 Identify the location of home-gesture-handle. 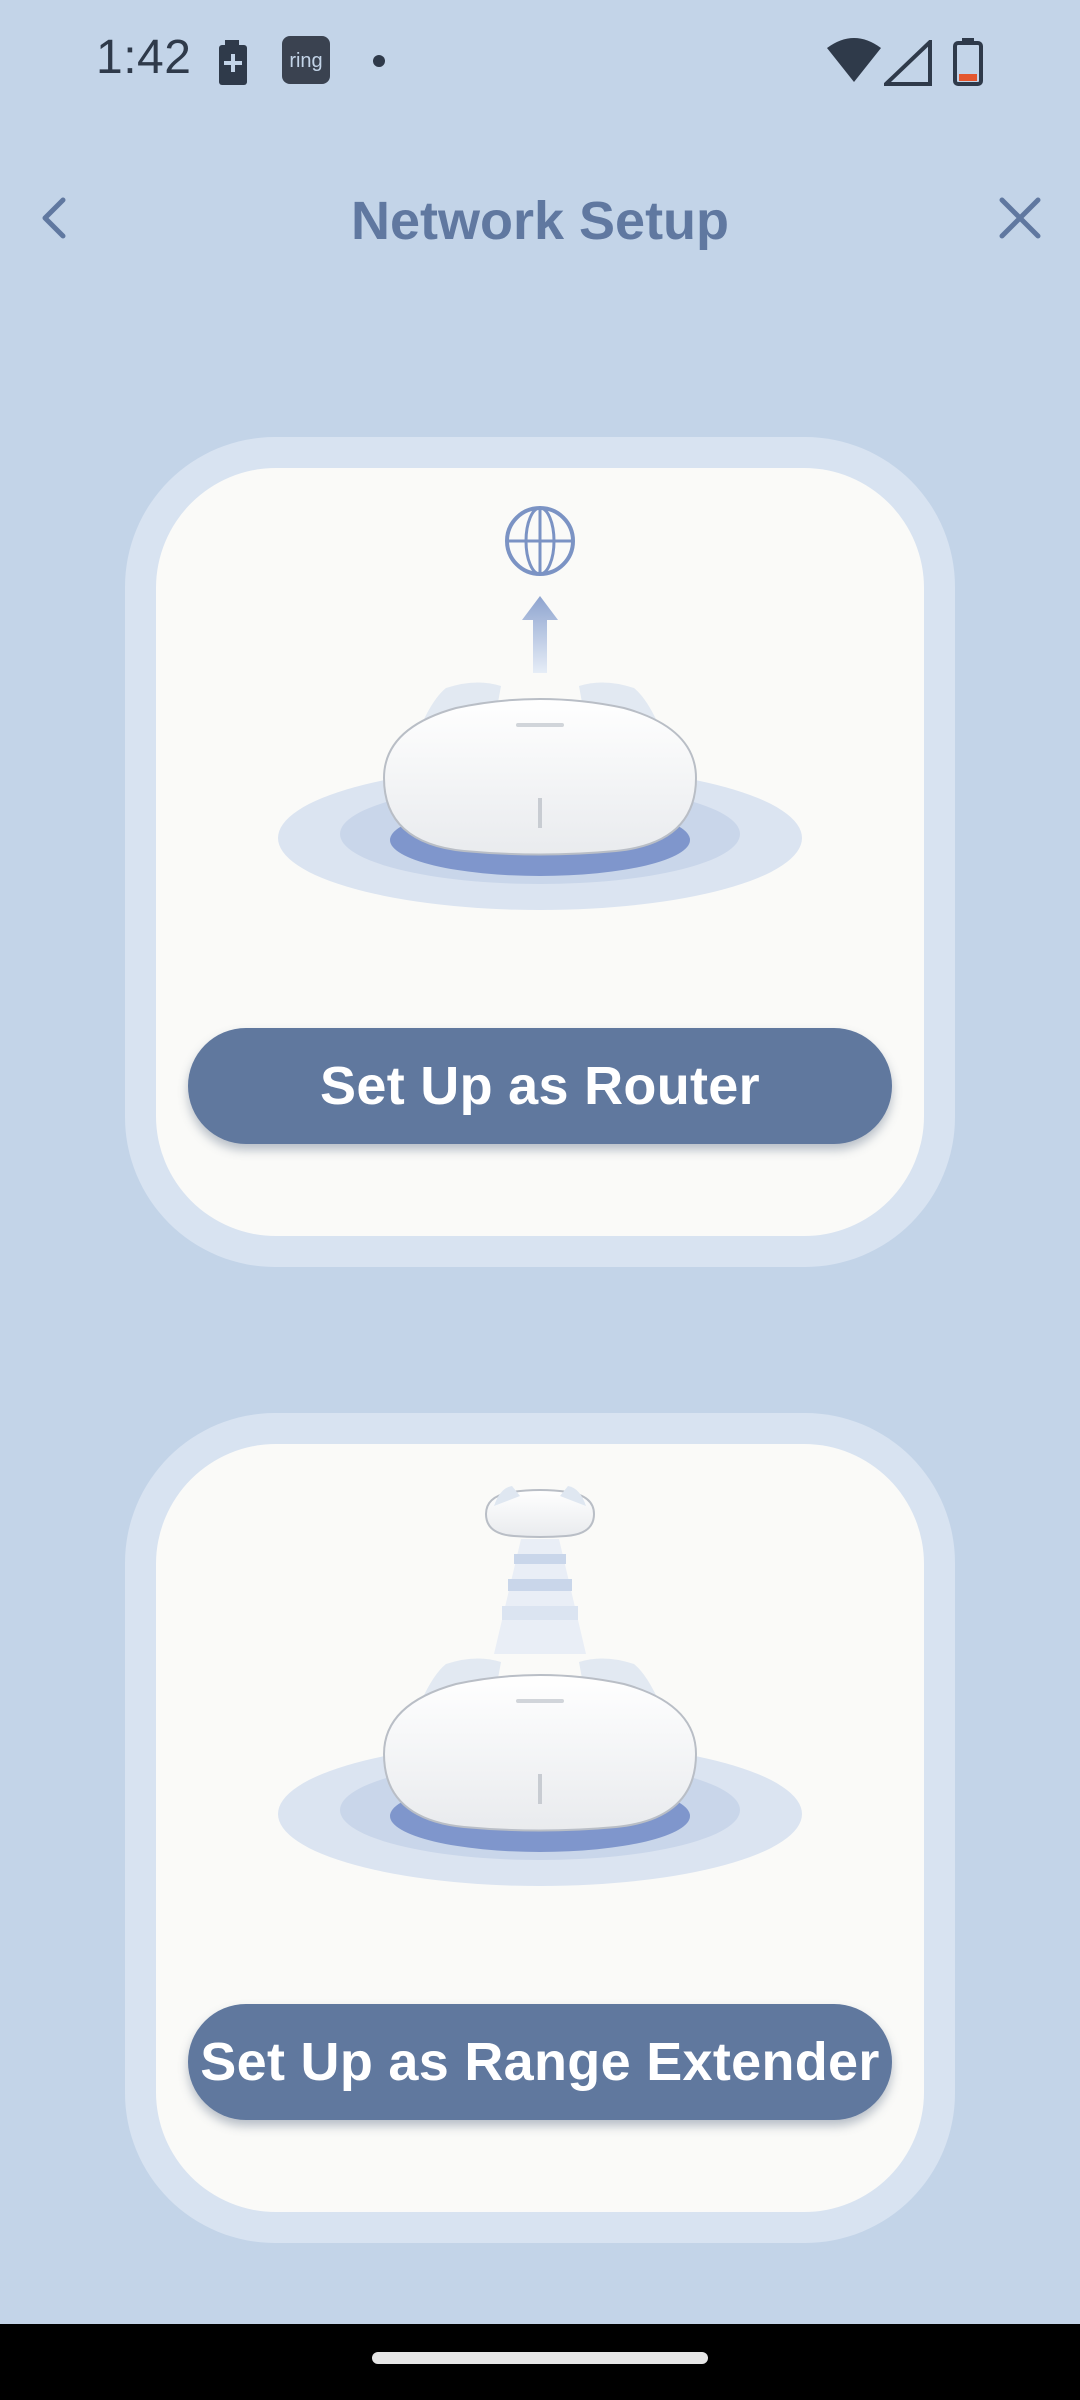
(540, 2358).